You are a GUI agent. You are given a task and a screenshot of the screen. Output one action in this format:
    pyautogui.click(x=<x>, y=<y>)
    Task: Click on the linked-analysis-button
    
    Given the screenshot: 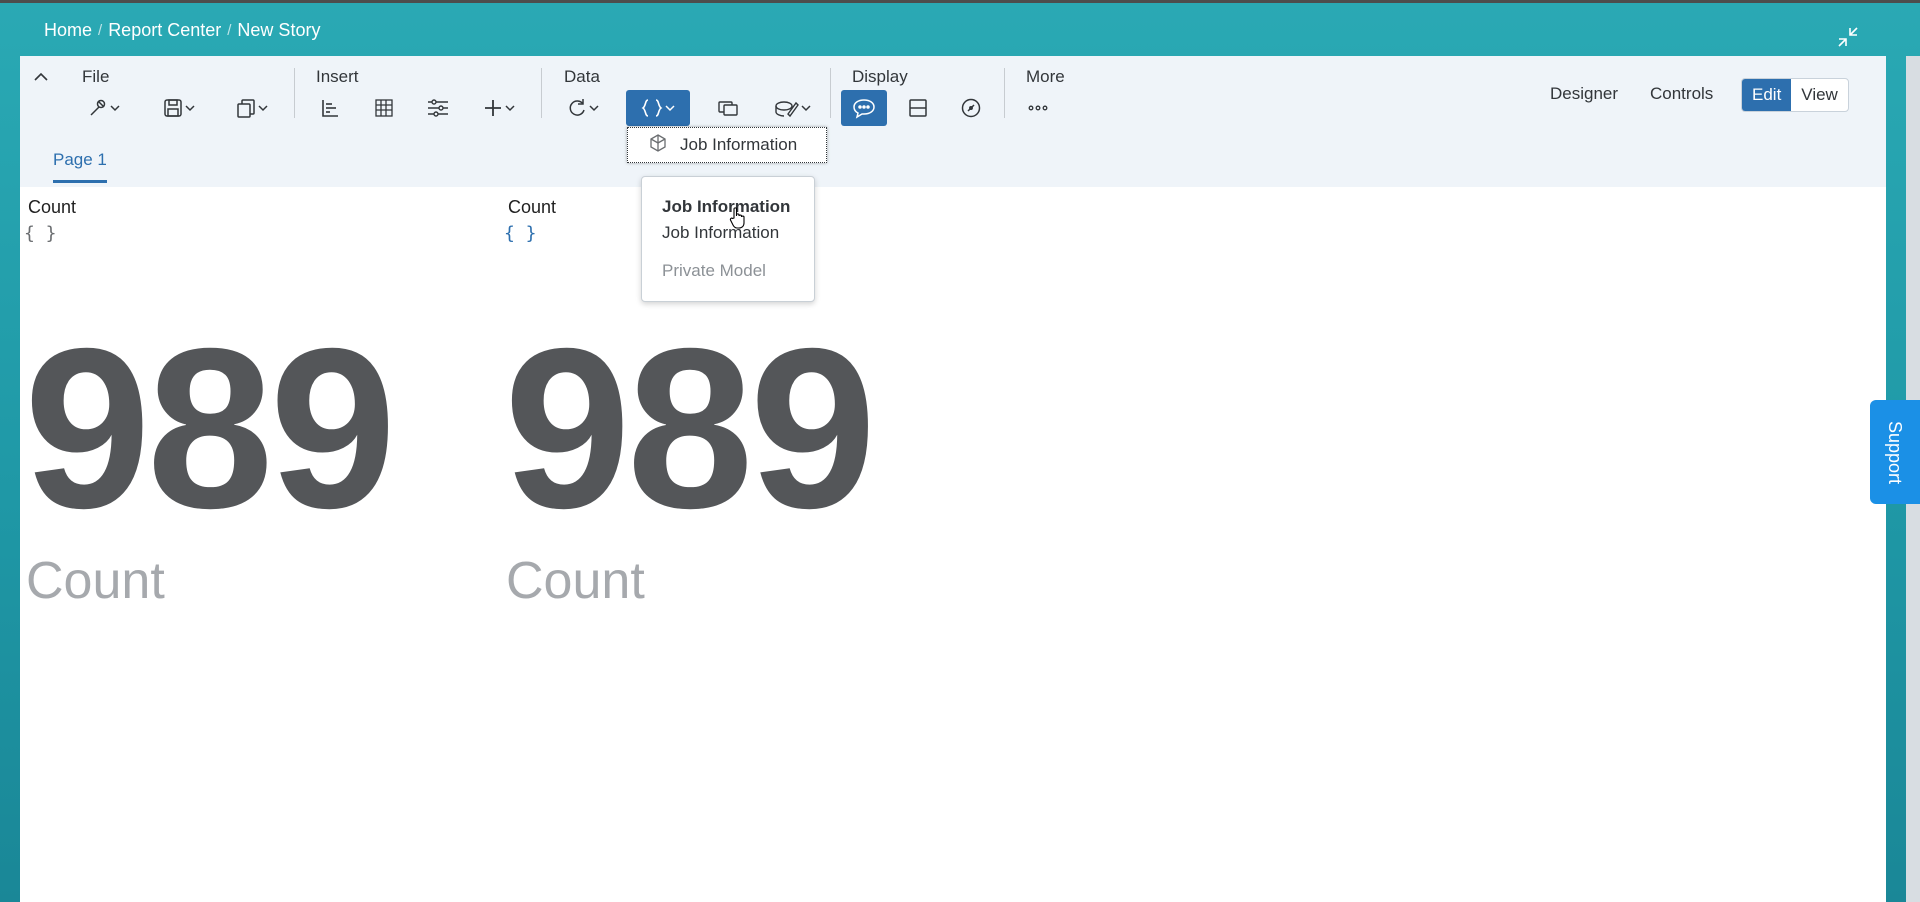 What is the action you would take?
    pyautogui.click(x=728, y=108)
    